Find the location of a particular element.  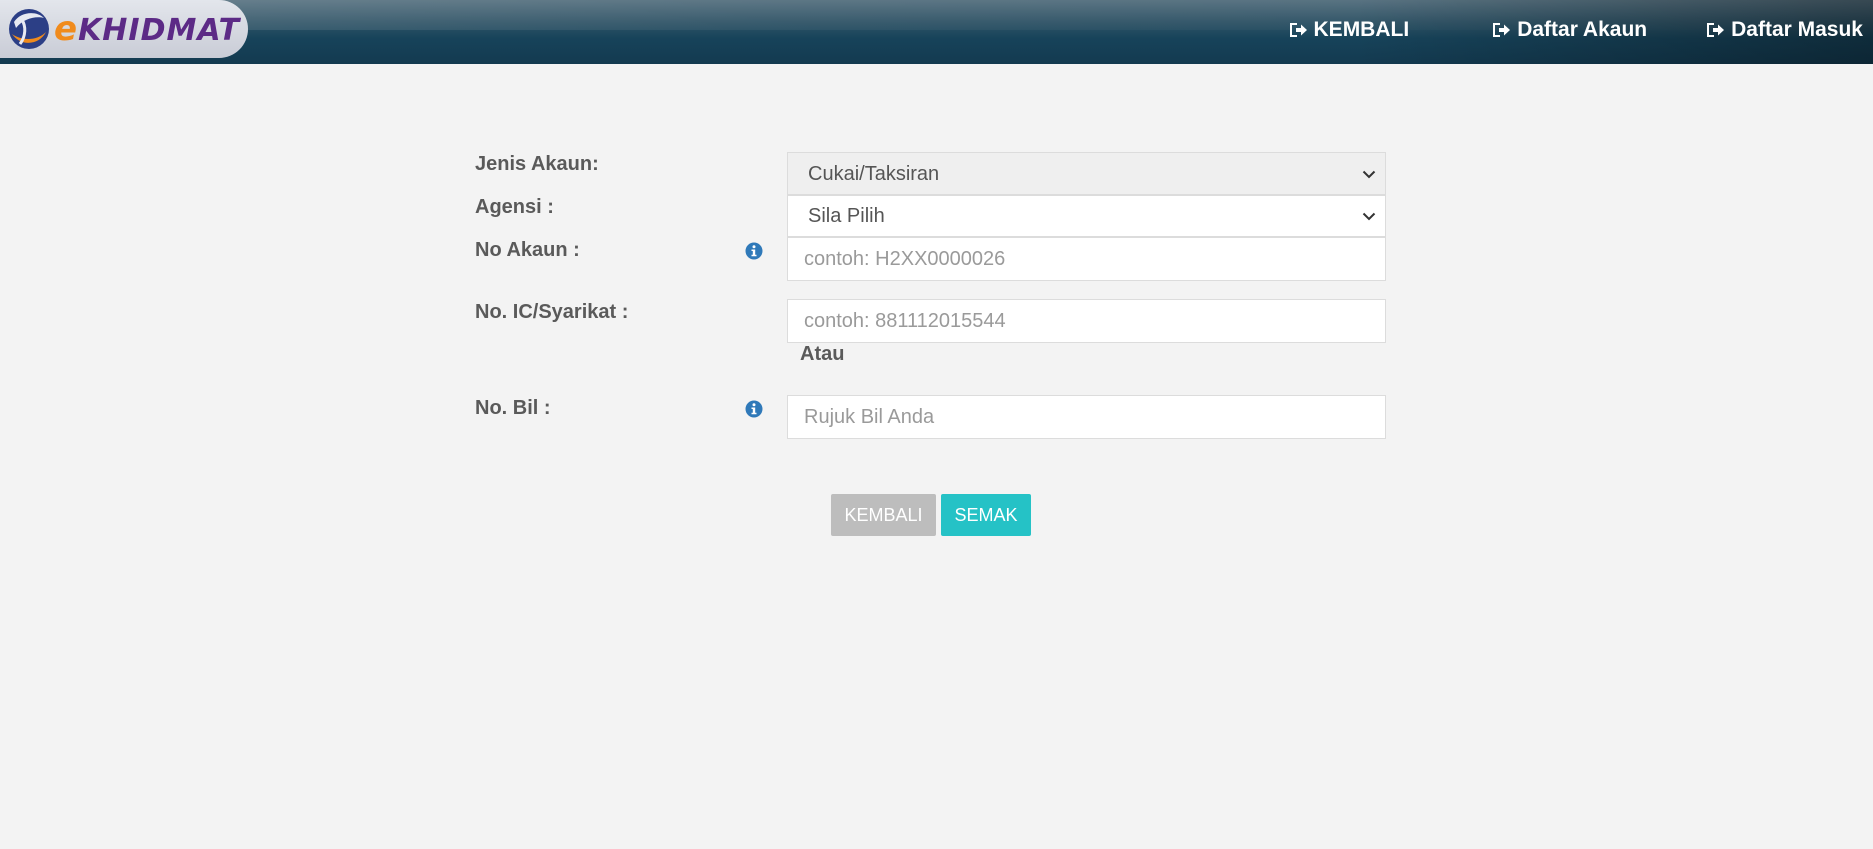

nav-daftar-akaun-label: Daftar Akaun is located at coordinates (1582, 29).